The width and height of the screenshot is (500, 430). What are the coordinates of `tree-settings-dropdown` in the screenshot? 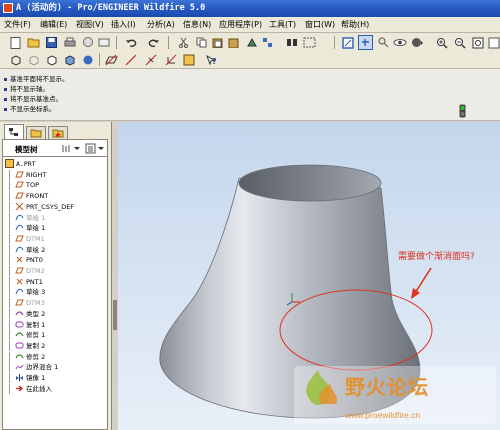 It's located at (71, 148).